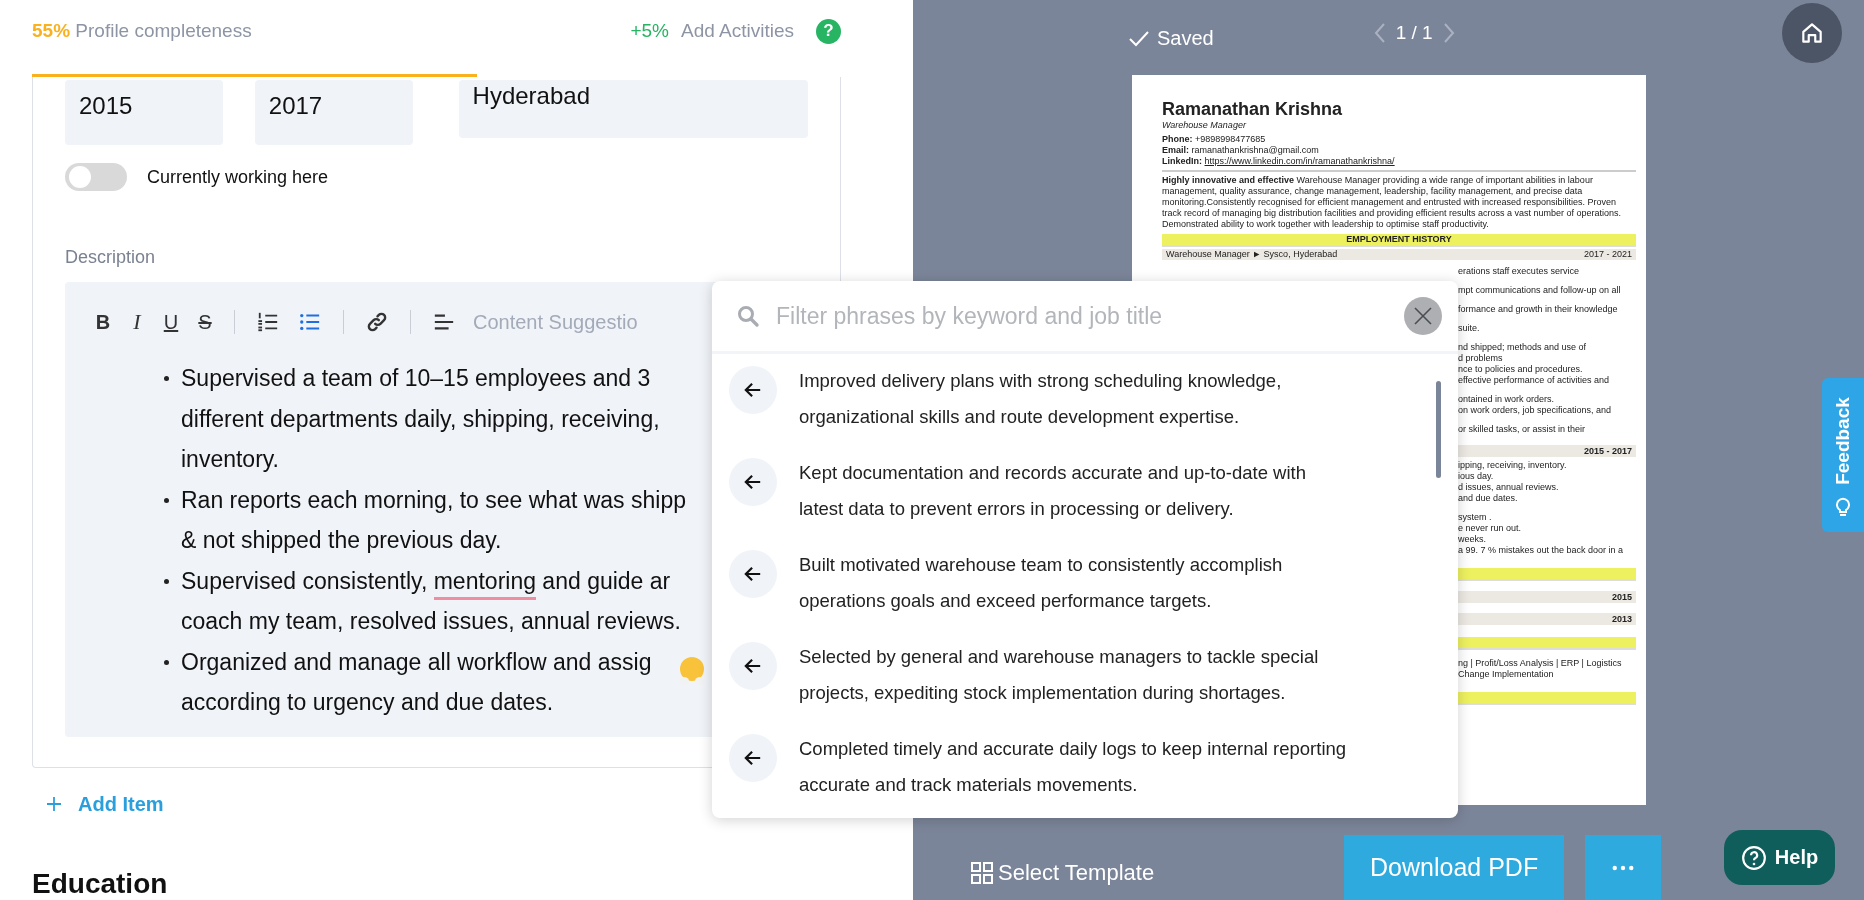 Image resolution: width=1864 pixels, height=900 pixels. What do you see at coordinates (100, 883) in the screenshot?
I see `section-heading: Education` at bounding box center [100, 883].